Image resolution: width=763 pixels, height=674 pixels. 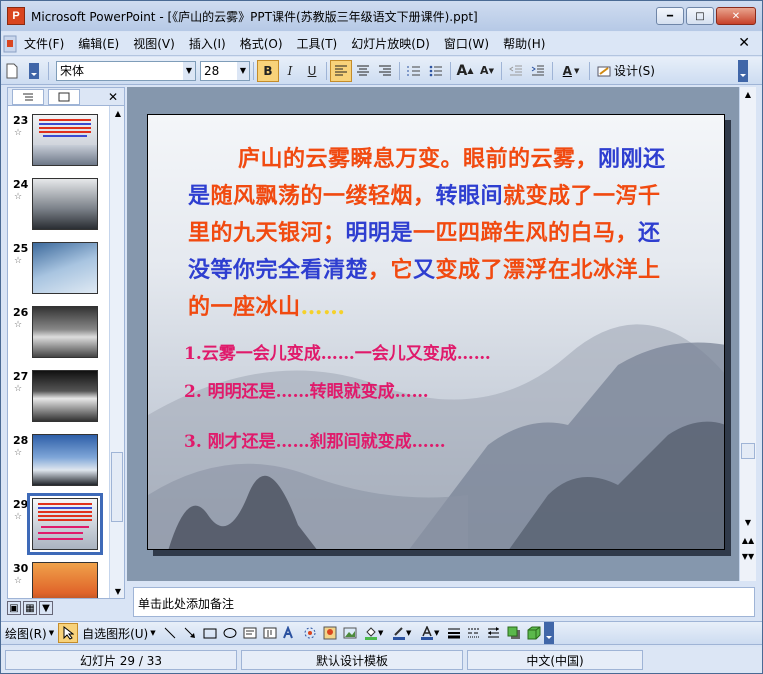 I want to click on design-button: 设计(S), so click(x=626, y=70).